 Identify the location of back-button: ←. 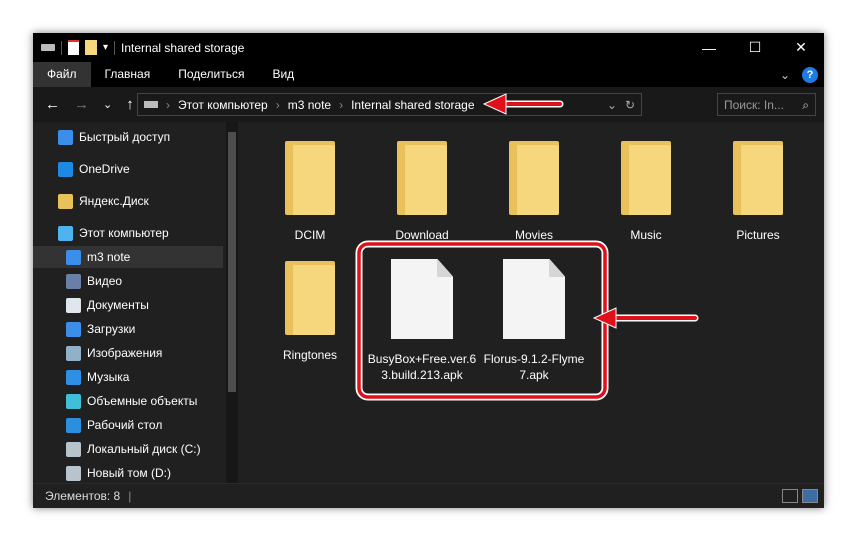
(52, 104).